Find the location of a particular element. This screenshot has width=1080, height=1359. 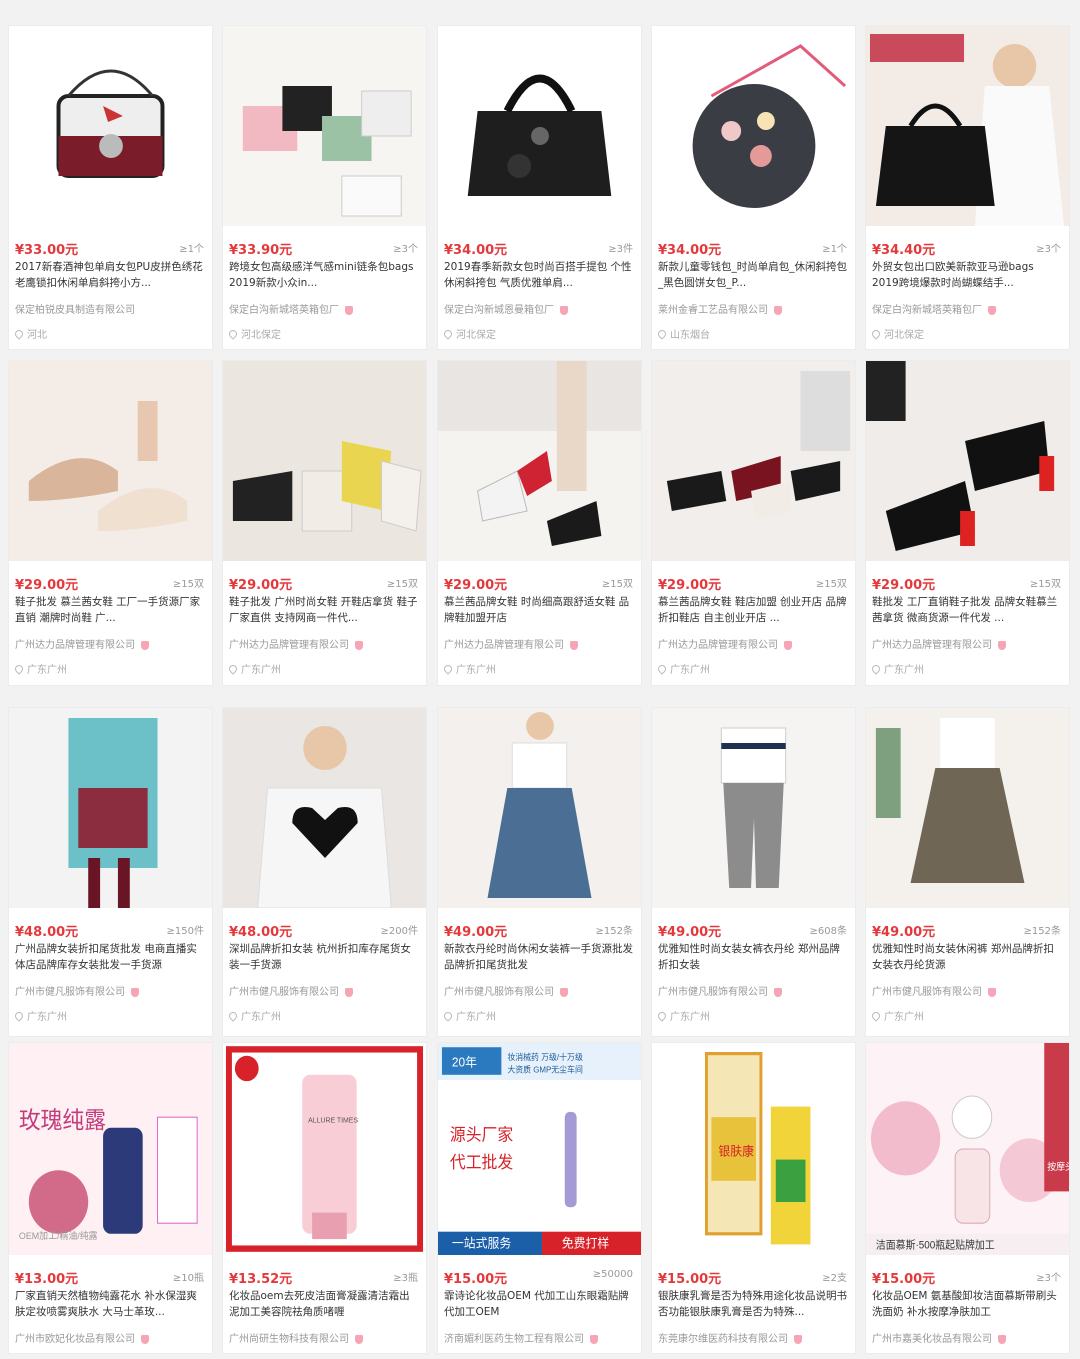

product-title: 优雅知性时尚女装女裤衣丹纶 郑州品牌折扣女装 is located at coordinates (753, 957).